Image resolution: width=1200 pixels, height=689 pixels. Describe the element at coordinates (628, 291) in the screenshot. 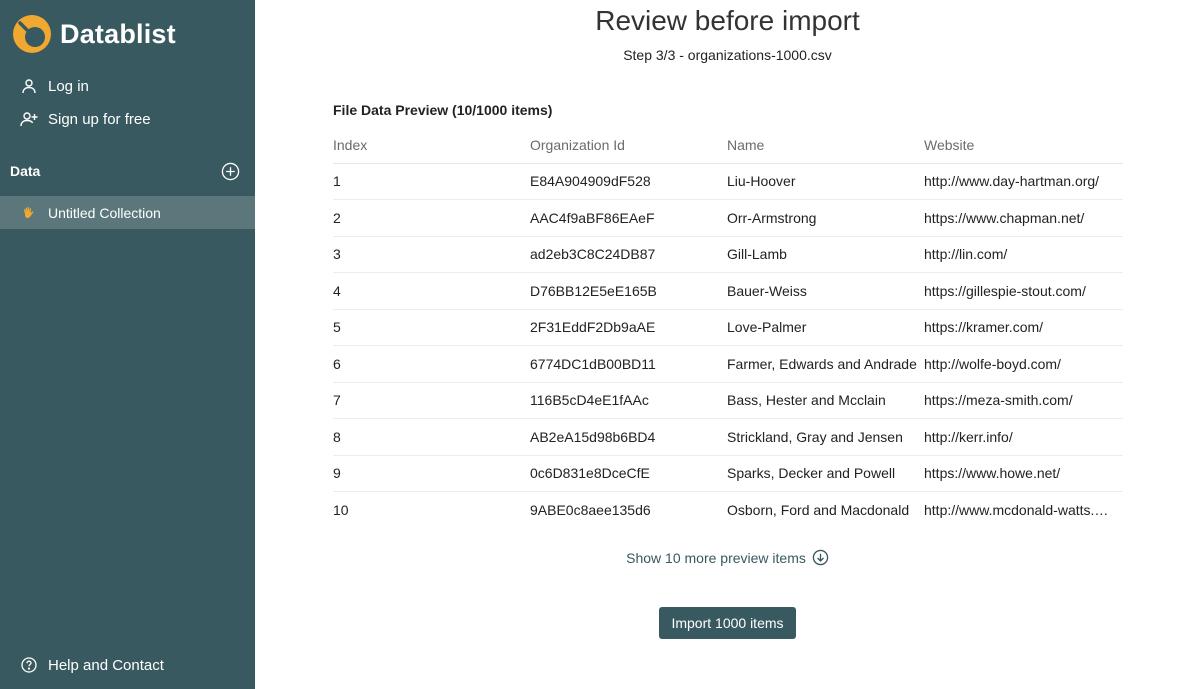

I see `cell-organization-id: D76BB12E5eE165B` at that location.